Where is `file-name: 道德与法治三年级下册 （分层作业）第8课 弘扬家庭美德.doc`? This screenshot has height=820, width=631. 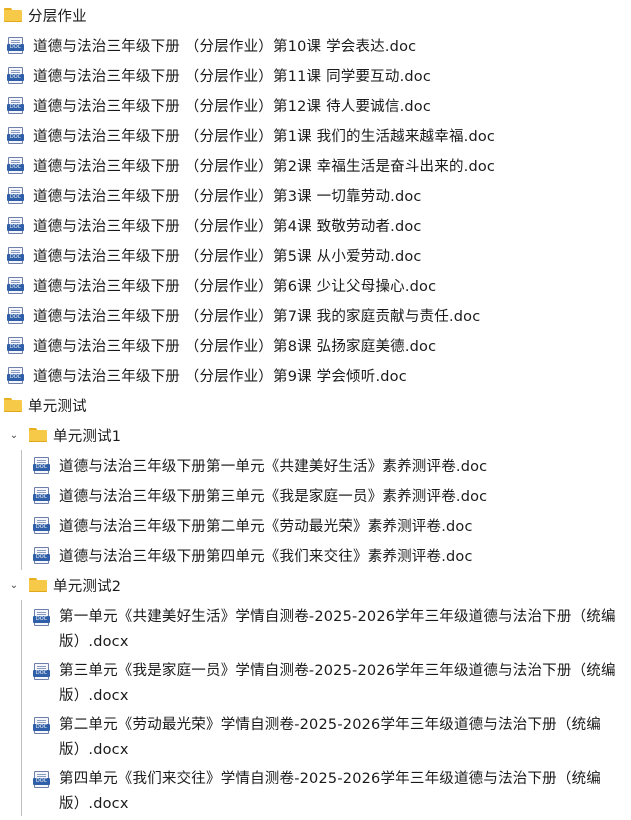
file-name: 道德与法治三年级下册 （分层作业）第8课 弘扬家庭美德.doc is located at coordinates (235, 346).